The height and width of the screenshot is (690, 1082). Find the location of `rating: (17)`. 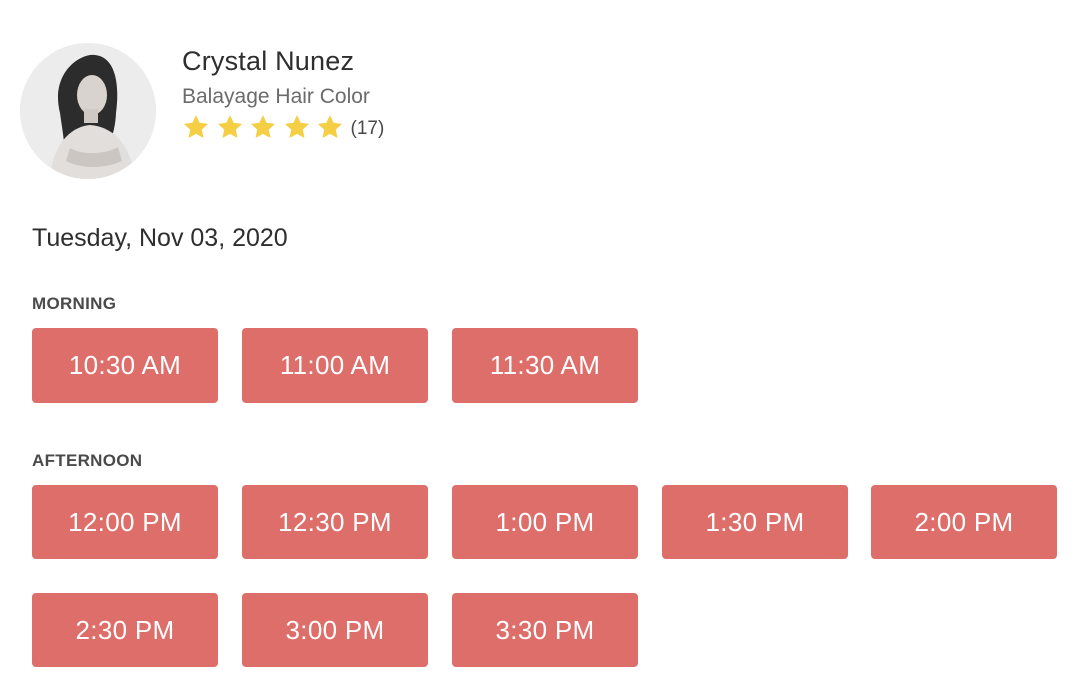

rating: (17) is located at coordinates (283, 129).